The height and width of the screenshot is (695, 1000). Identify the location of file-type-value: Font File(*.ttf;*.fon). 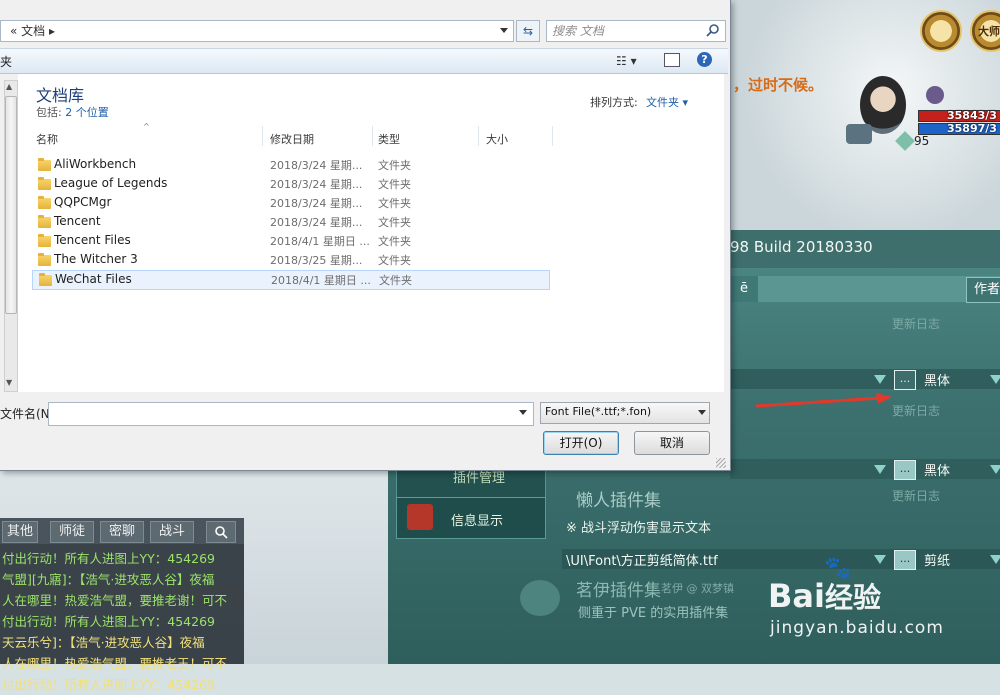
(598, 411).